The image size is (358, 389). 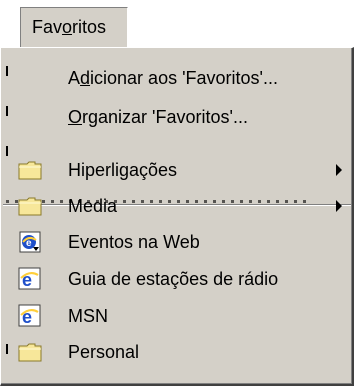 I want to click on accelerator: O, so click(x=75, y=117).